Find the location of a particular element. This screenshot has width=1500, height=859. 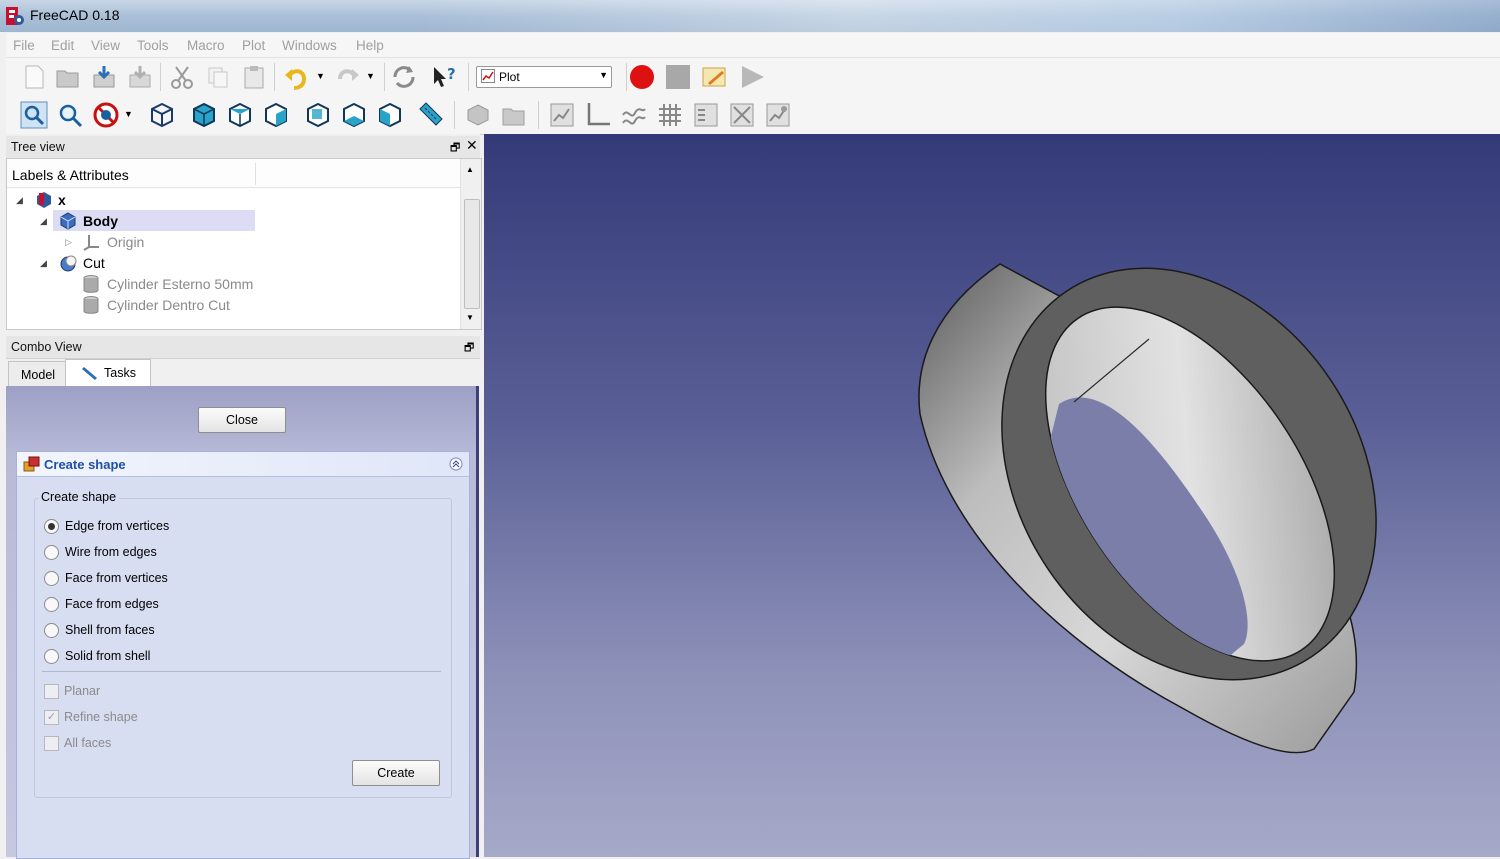

workbench-selector: Plot ▼ is located at coordinates (544, 77).